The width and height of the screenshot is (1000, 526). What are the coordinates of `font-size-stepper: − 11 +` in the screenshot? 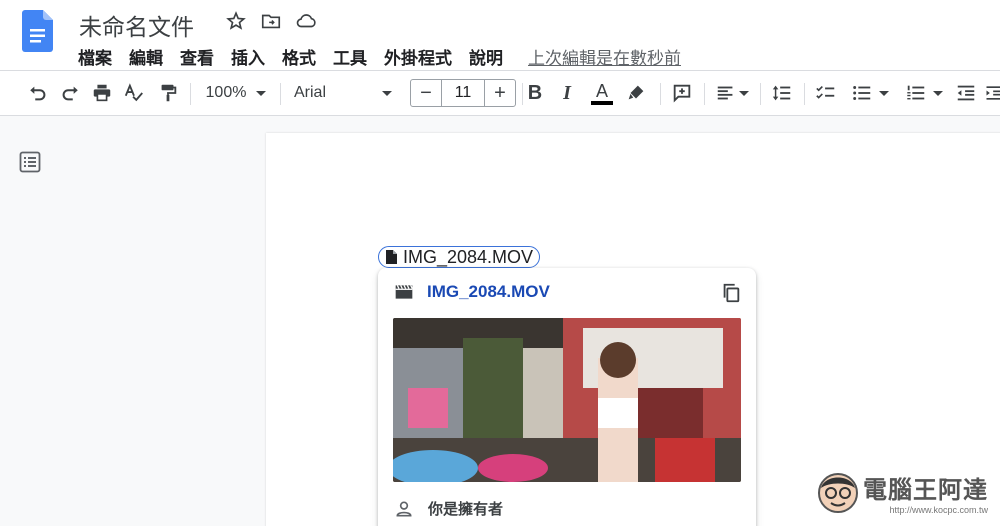 It's located at (463, 93).